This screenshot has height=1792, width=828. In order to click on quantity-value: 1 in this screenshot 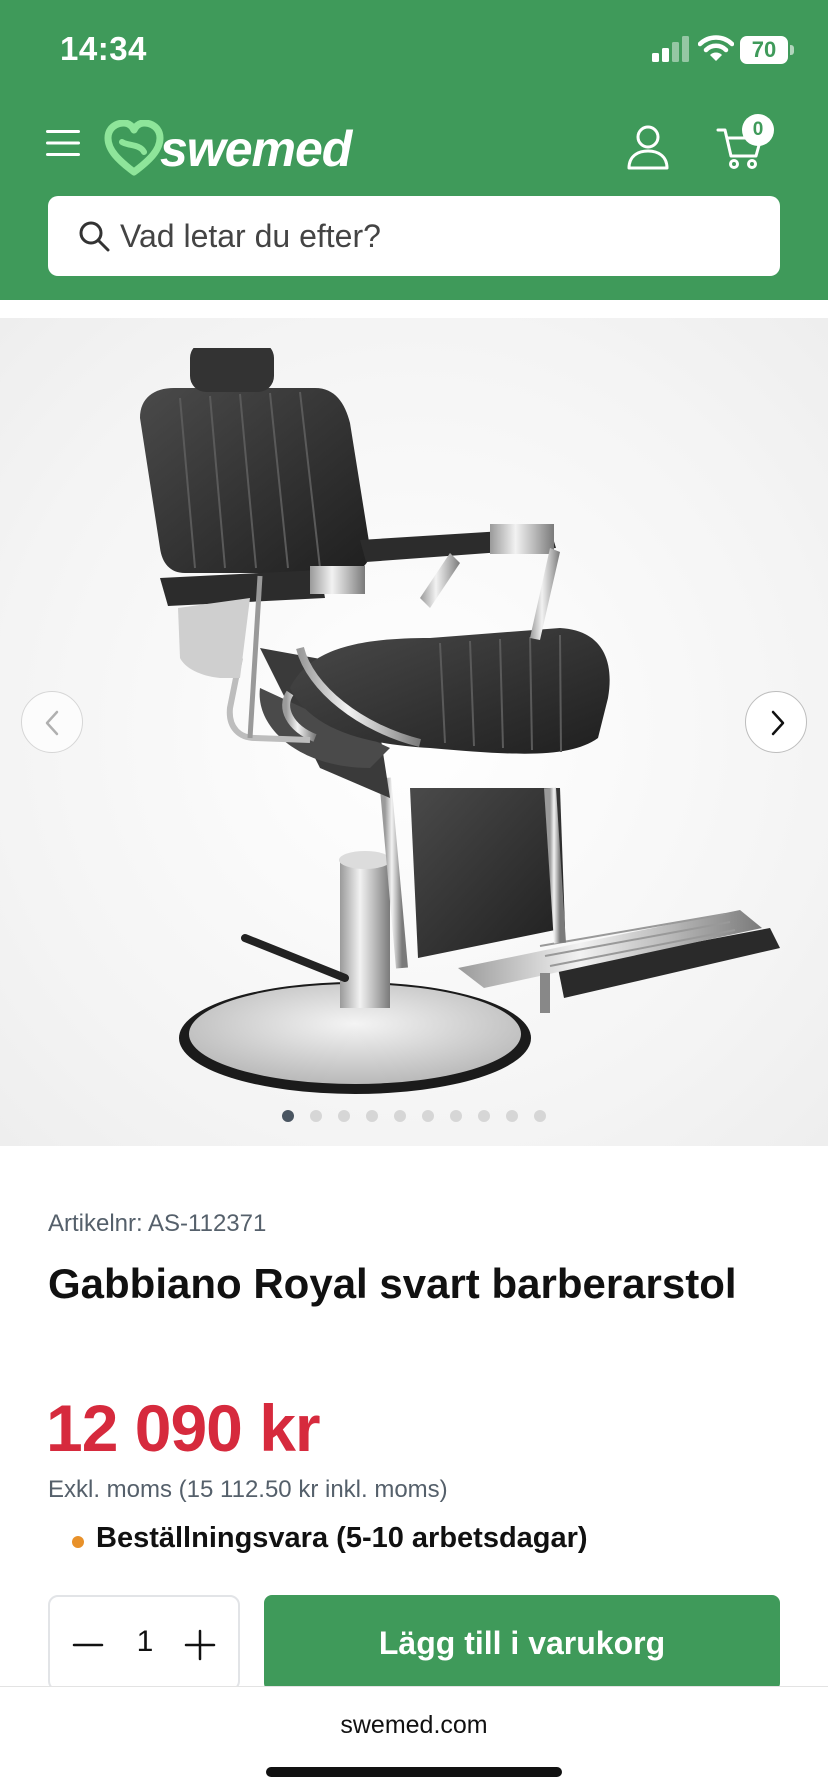, I will do `click(145, 1642)`.